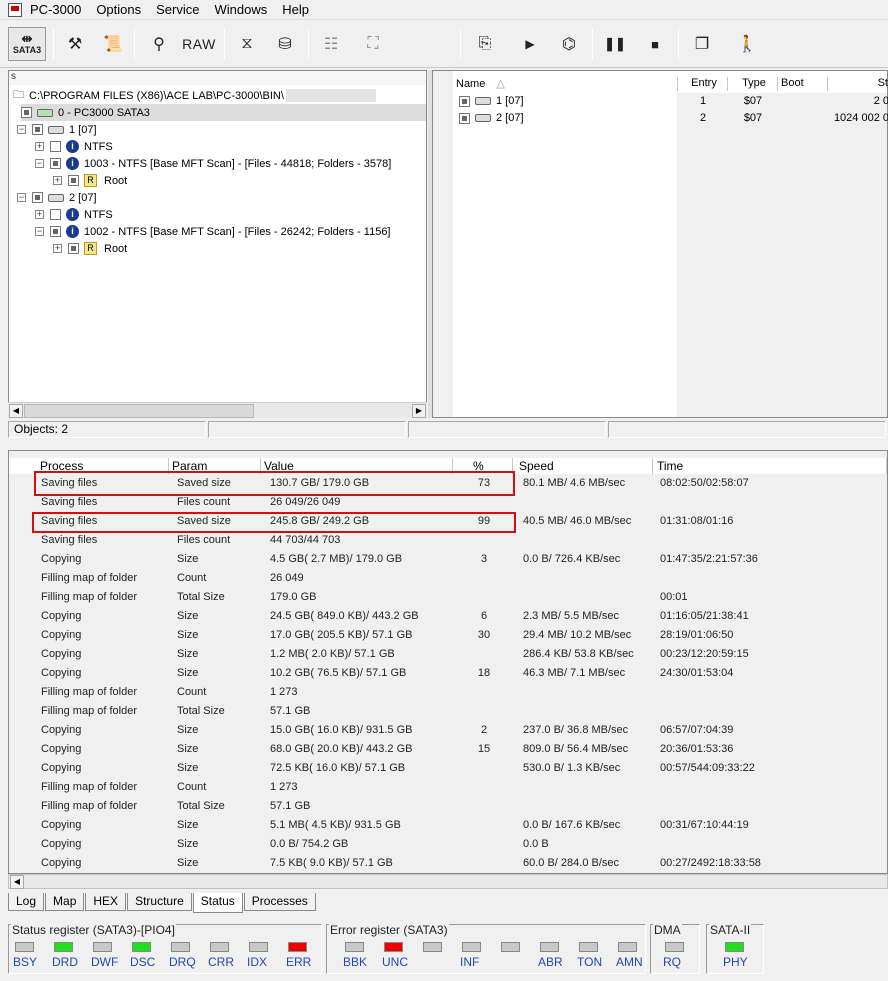 This screenshot has width=888, height=981. I want to click on sata3-button: ⇹ SATA3, so click(27, 44).